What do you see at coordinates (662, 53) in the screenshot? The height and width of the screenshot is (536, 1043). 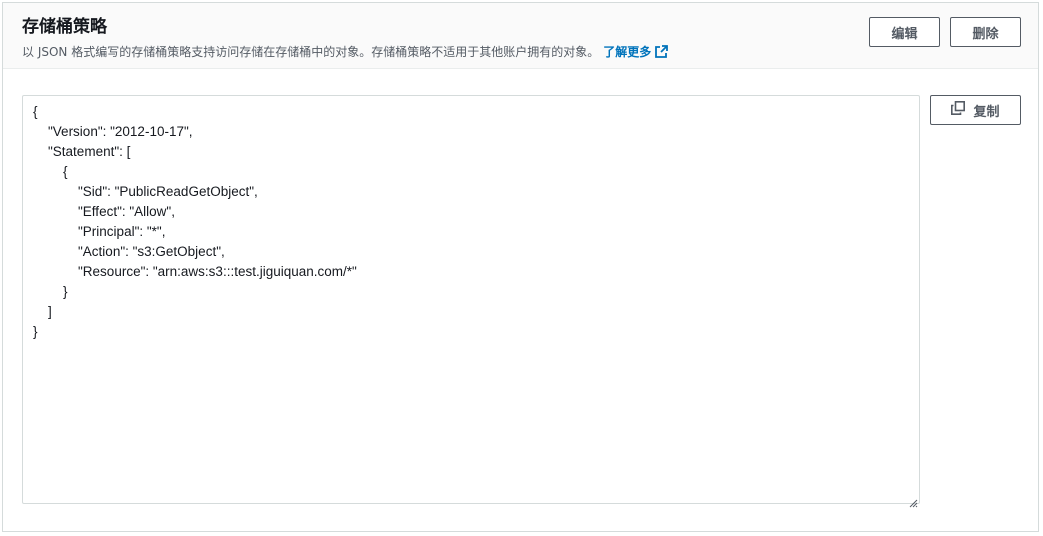 I see `external-link-icon` at bounding box center [662, 53].